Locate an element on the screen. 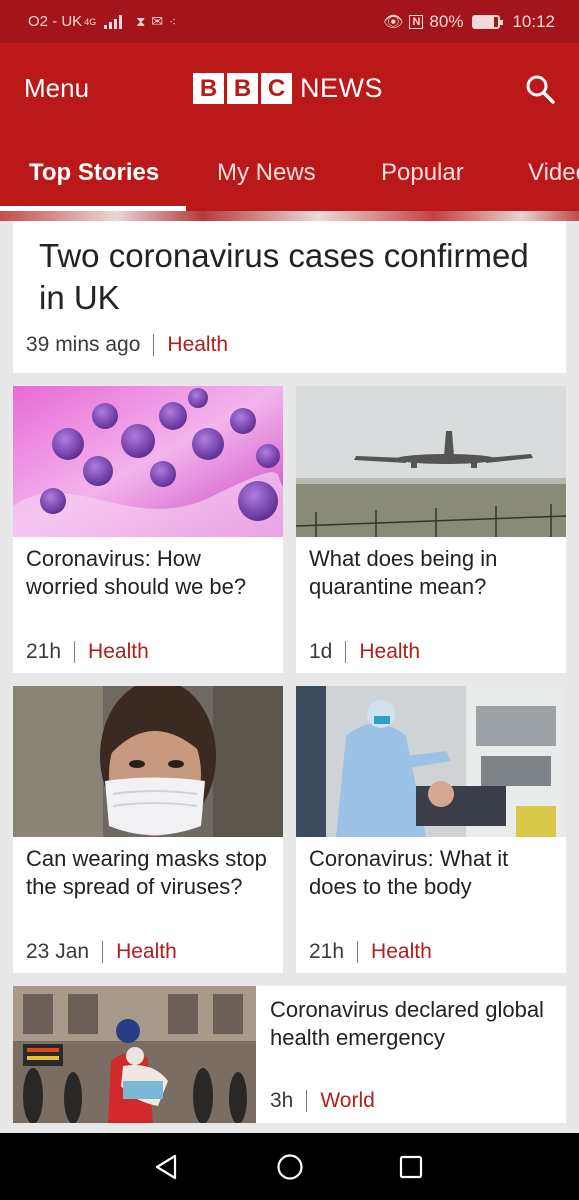 This screenshot has width=579, height=1200. clock: 10:12 is located at coordinates (533, 21).